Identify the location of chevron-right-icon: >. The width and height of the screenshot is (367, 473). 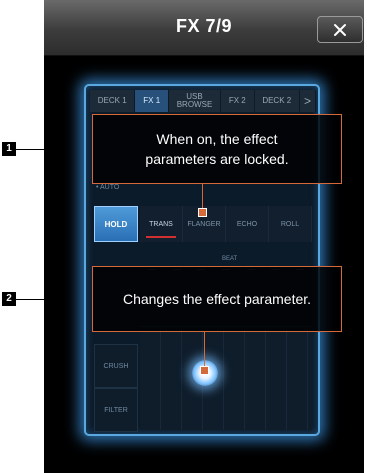
(308, 101).